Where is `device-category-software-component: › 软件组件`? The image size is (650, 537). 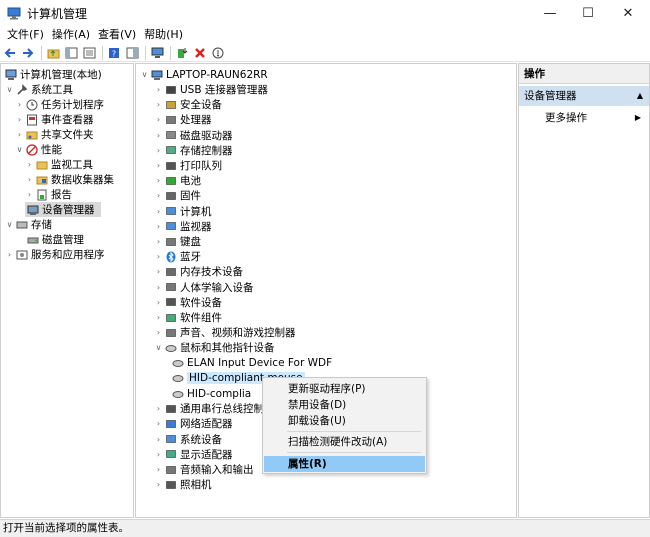 device-category-software-component: › 软件组件 is located at coordinates (188, 317).